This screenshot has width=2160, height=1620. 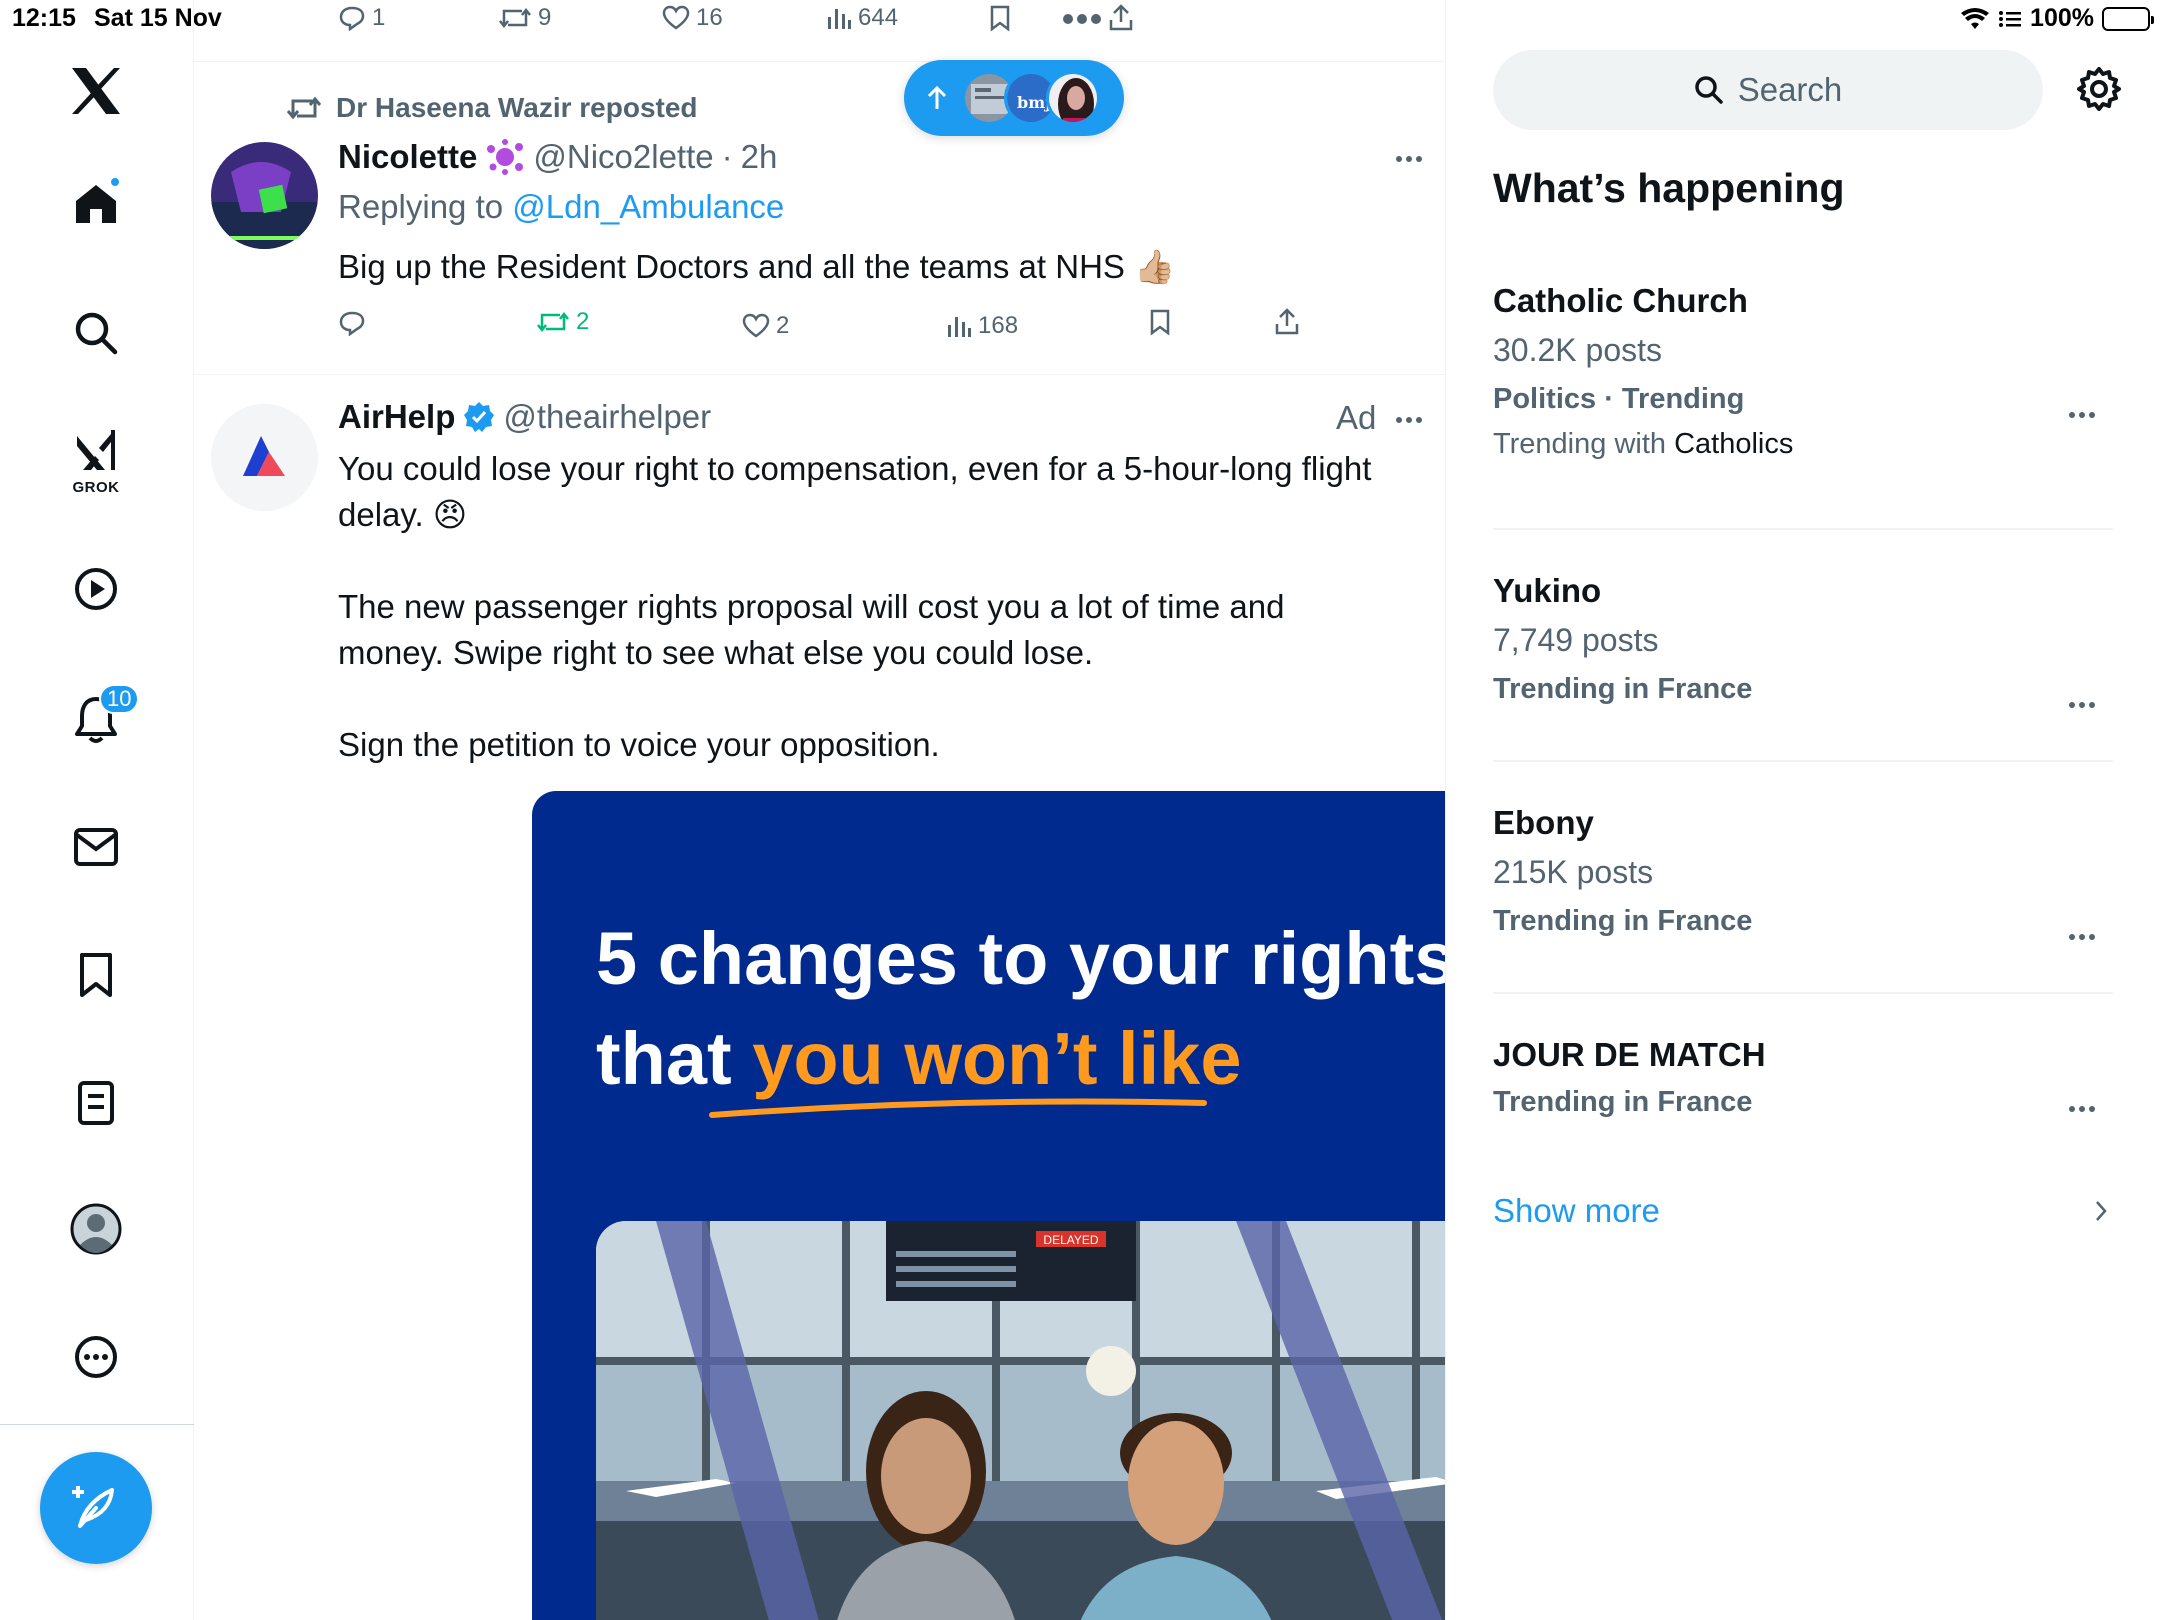 I want to click on grok-label: GROK, so click(x=96, y=487).